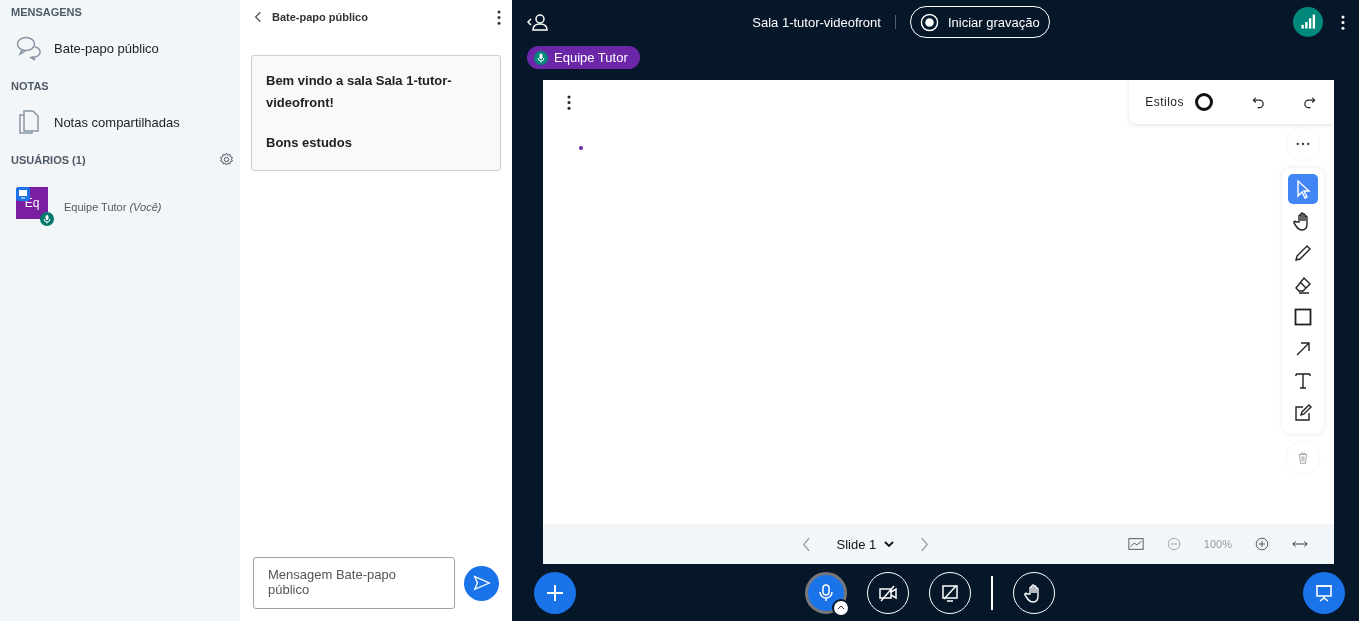 The width and height of the screenshot is (1359, 621). What do you see at coordinates (320, 17) in the screenshot?
I see `chat-title: Bate-papo público` at bounding box center [320, 17].